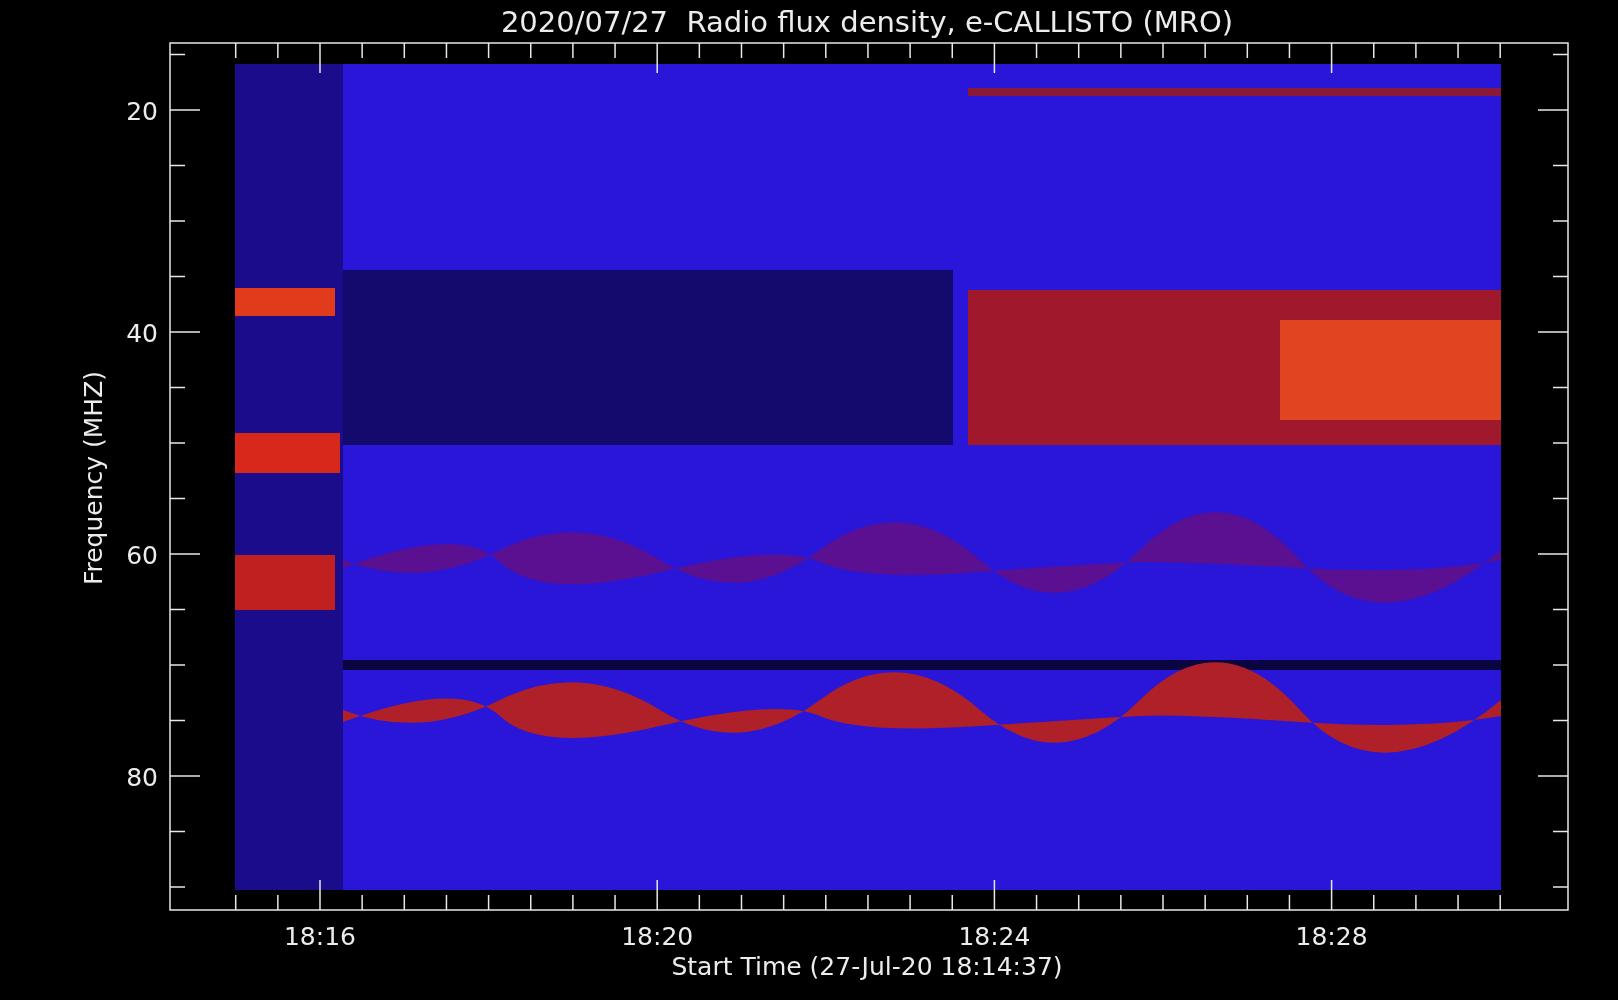  What do you see at coordinates (657, 936) in the screenshot?
I see `axis-tick-label: 18:20` at bounding box center [657, 936].